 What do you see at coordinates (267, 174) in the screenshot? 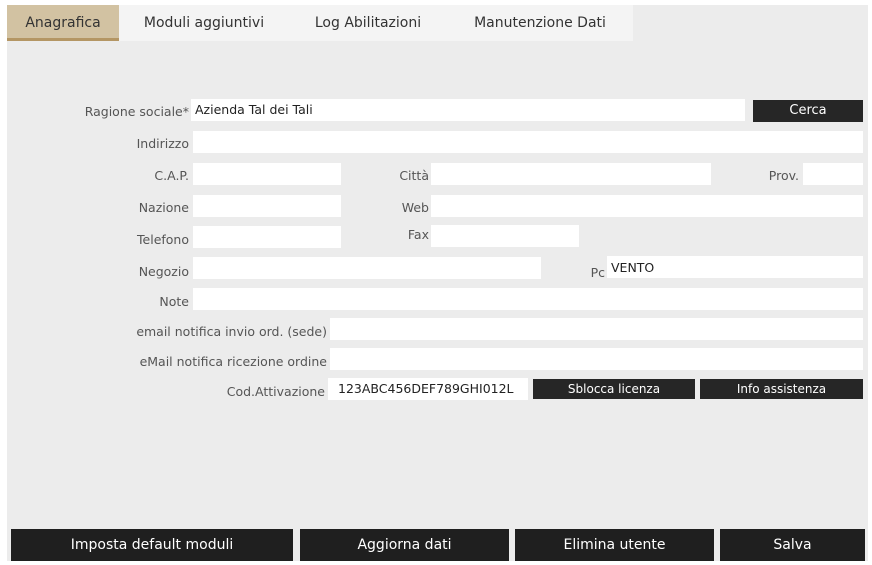
I see `cap-field` at bounding box center [267, 174].